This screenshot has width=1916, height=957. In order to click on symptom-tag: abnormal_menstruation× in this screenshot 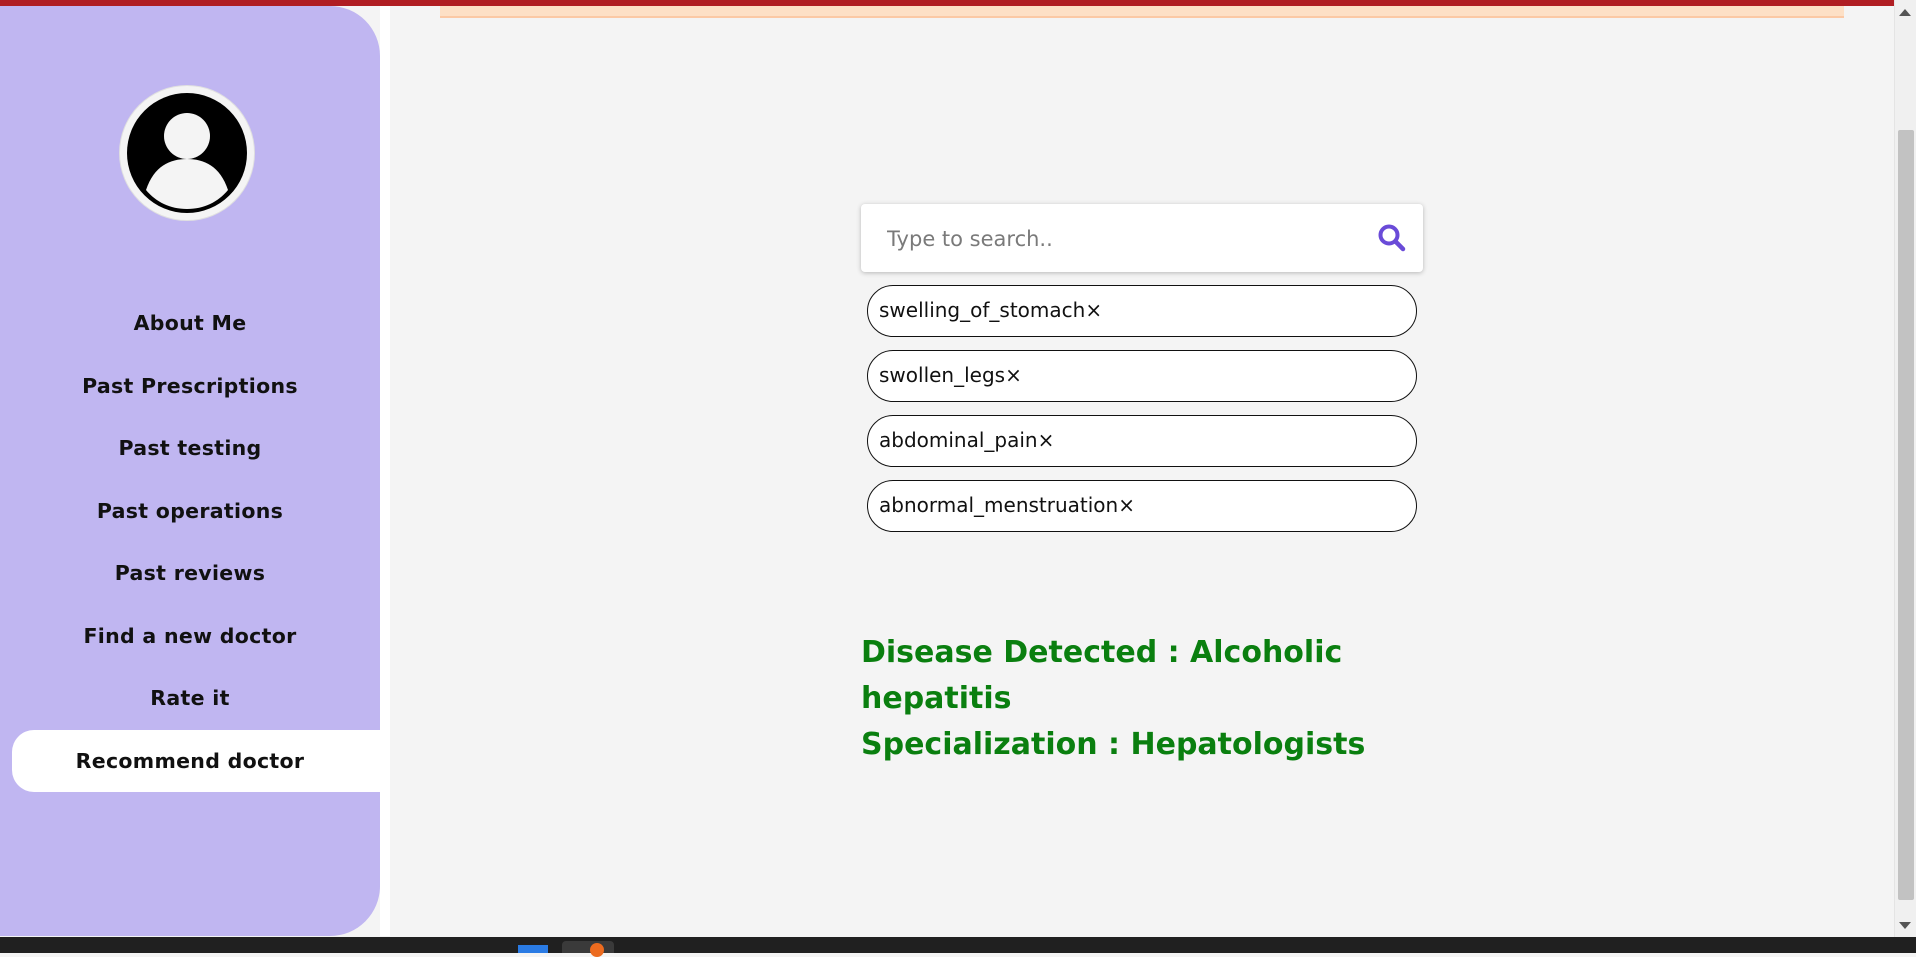, I will do `click(1142, 506)`.